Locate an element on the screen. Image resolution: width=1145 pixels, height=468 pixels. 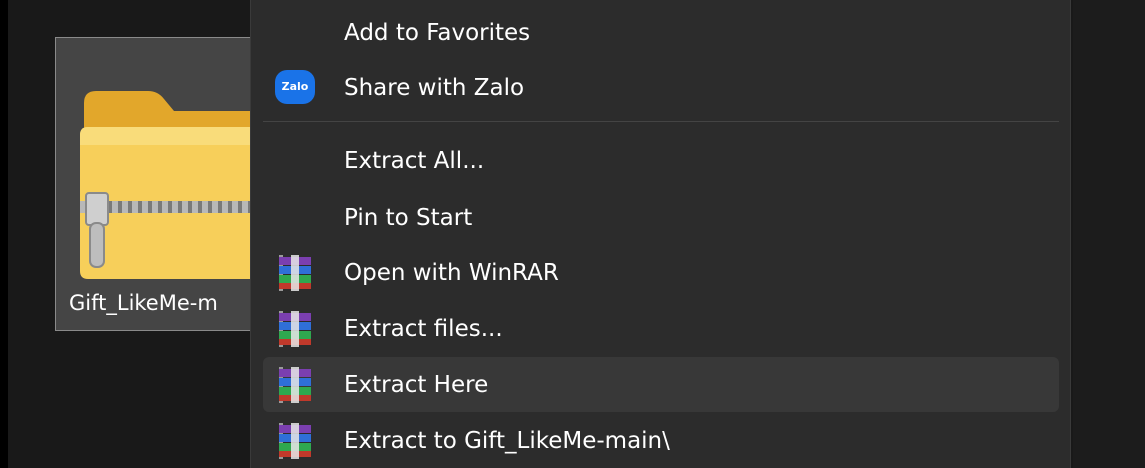
background-panel is located at coordinates (1109, 234).